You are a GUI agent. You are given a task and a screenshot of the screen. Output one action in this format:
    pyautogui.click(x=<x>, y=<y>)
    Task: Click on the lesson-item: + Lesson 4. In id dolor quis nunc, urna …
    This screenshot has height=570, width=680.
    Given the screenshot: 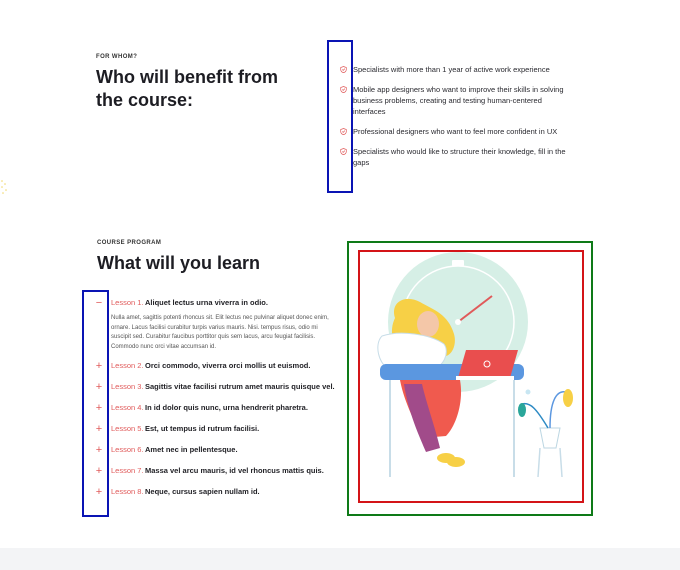 What is the action you would take?
    pyautogui.click(x=212, y=412)
    